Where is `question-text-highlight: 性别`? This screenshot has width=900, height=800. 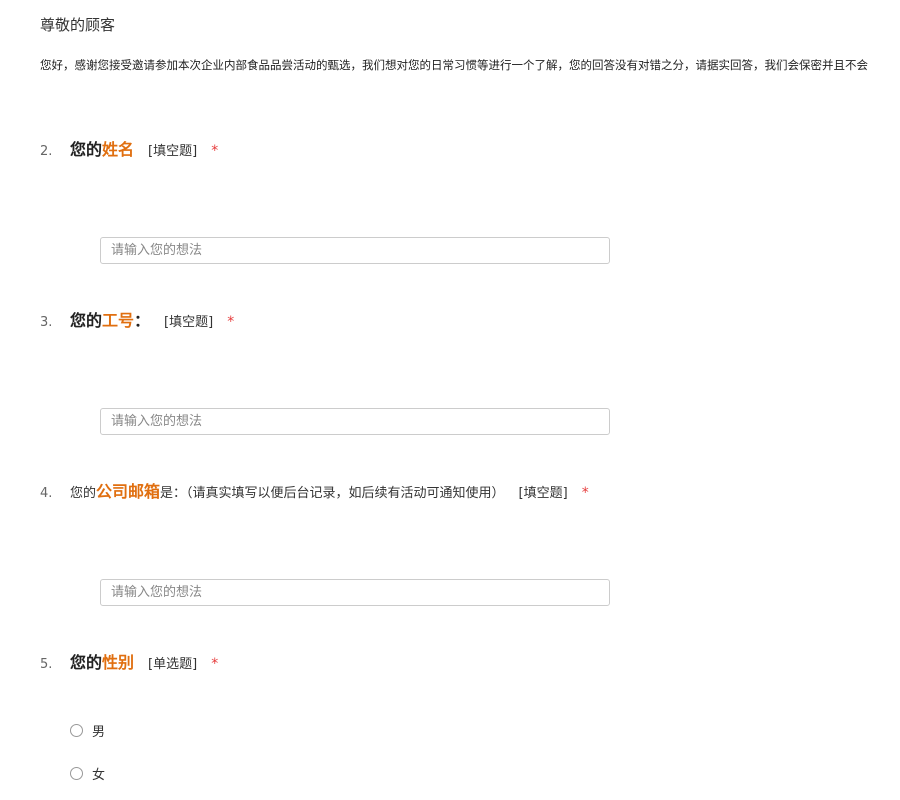
question-text-highlight: 性别 is located at coordinates (118, 662).